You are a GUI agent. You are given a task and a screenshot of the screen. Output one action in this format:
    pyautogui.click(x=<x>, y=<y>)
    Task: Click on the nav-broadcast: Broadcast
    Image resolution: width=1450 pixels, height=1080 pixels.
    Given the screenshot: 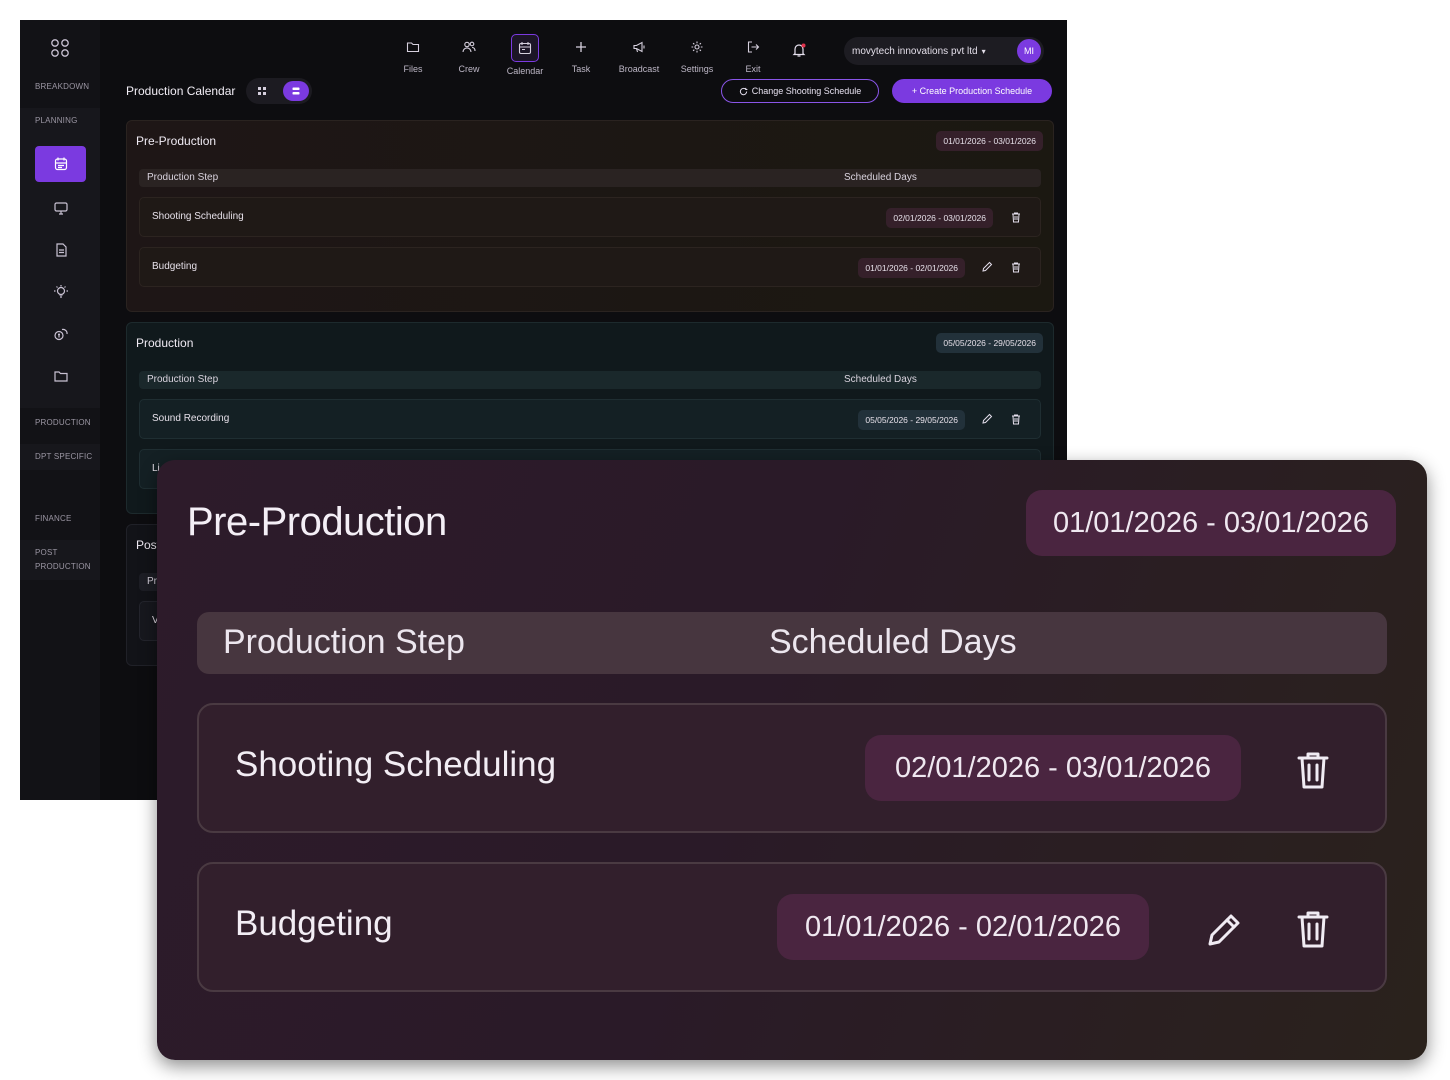 What is the action you would take?
    pyautogui.click(x=639, y=56)
    